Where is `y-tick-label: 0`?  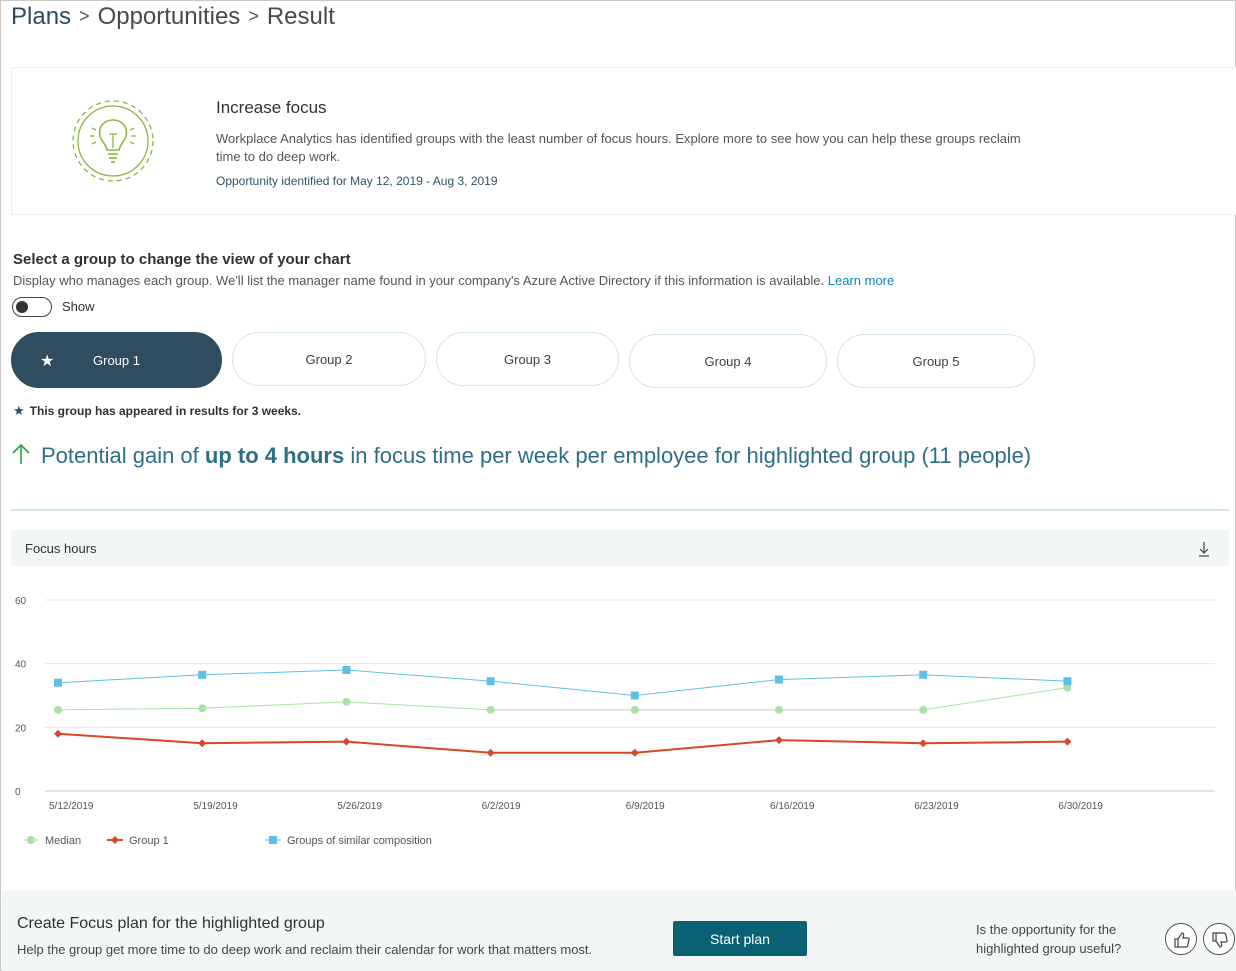
y-tick-label: 0 is located at coordinates (18, 792).